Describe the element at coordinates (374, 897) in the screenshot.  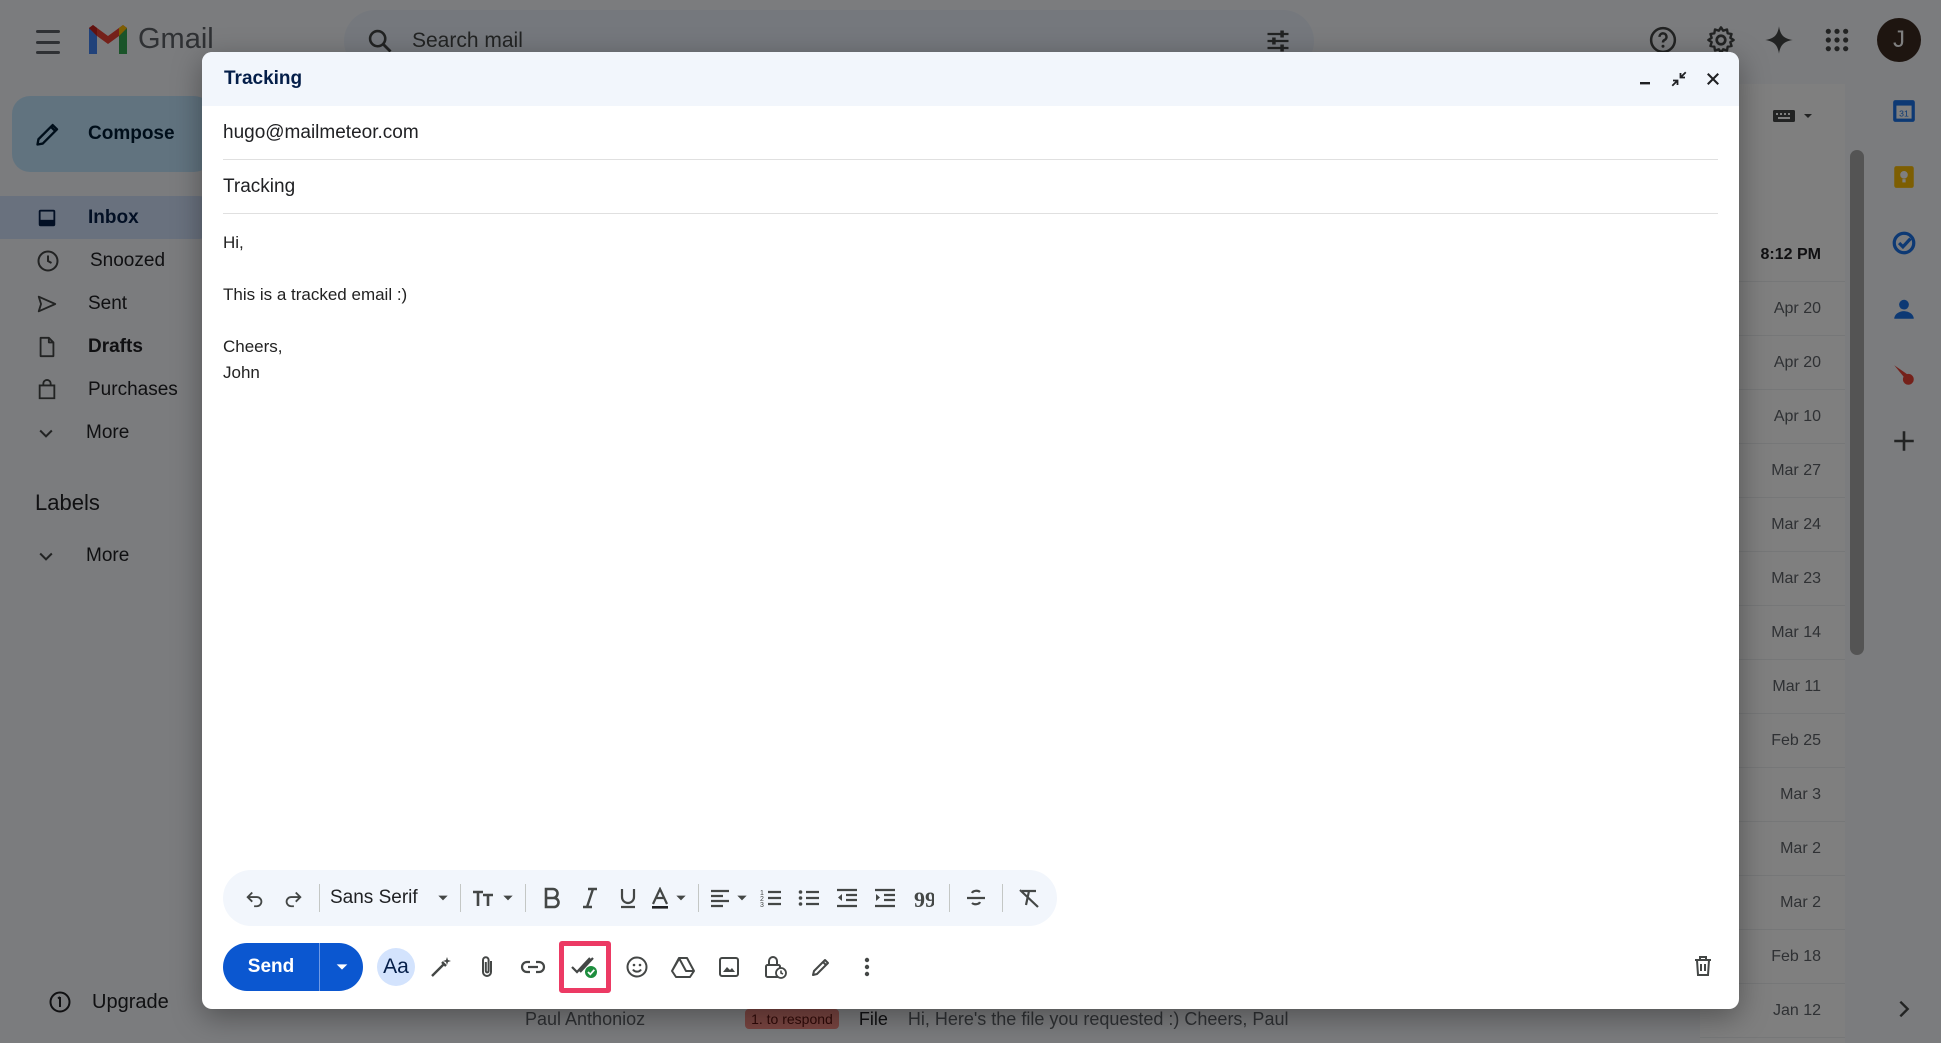
I see `font-family-value: Sans Serif` at that location.